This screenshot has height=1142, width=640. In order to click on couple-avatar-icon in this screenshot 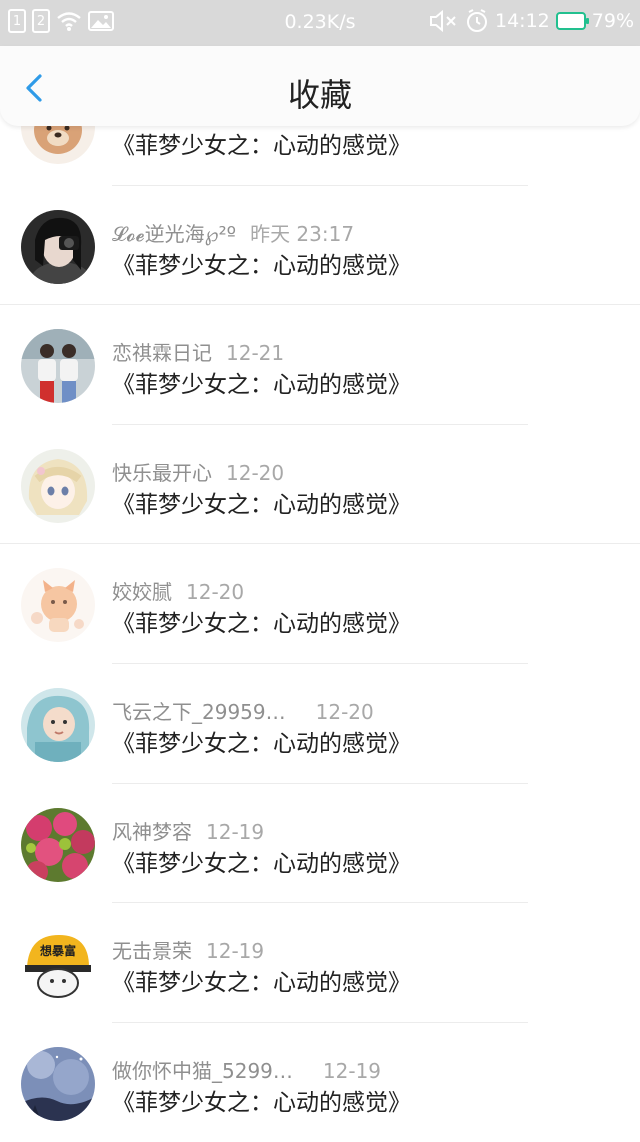, I will do `click(58, 366)`.